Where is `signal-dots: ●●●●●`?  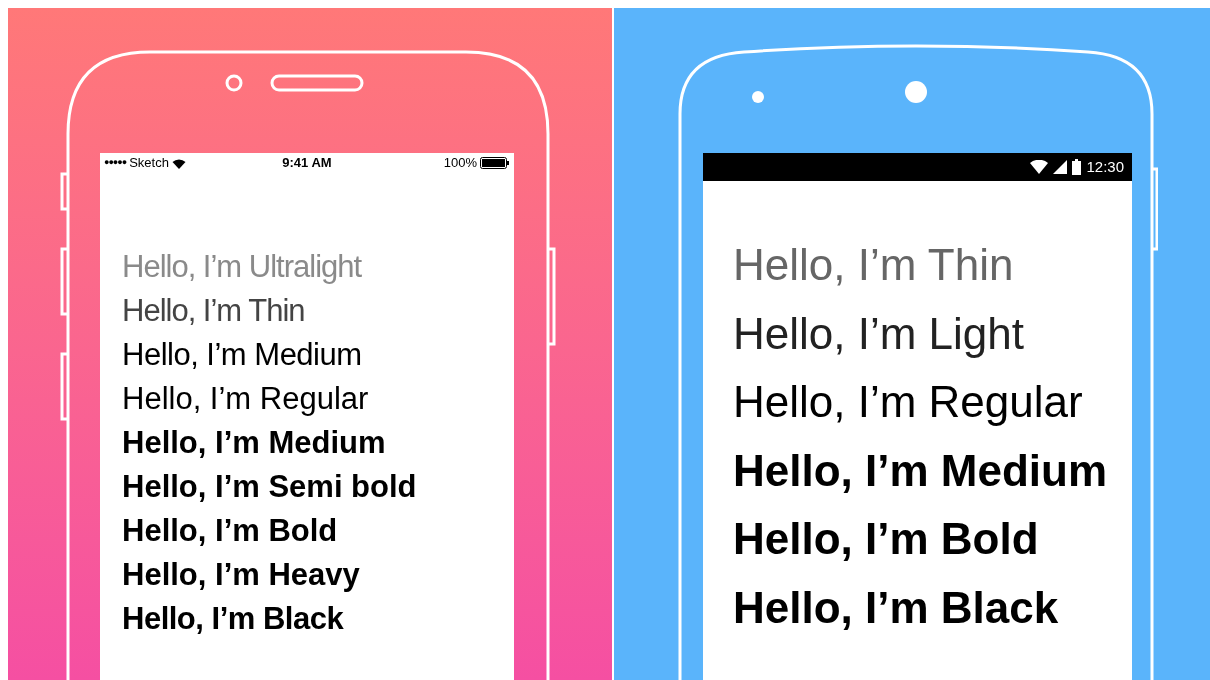 signal-dots: ●●●●● is located at coordinates (115, 163).